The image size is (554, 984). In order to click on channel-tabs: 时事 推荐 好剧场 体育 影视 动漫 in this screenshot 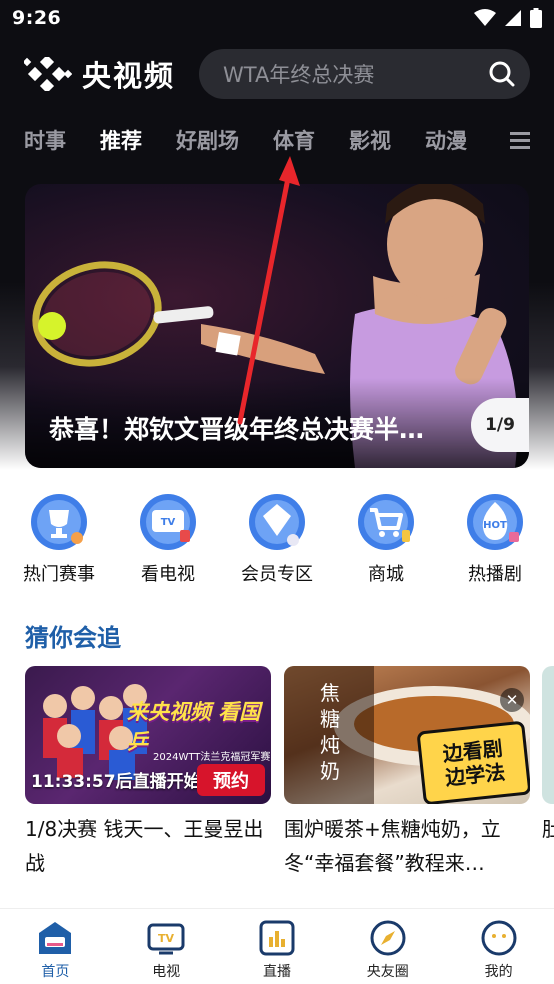, I will do `click(277, 140)`.